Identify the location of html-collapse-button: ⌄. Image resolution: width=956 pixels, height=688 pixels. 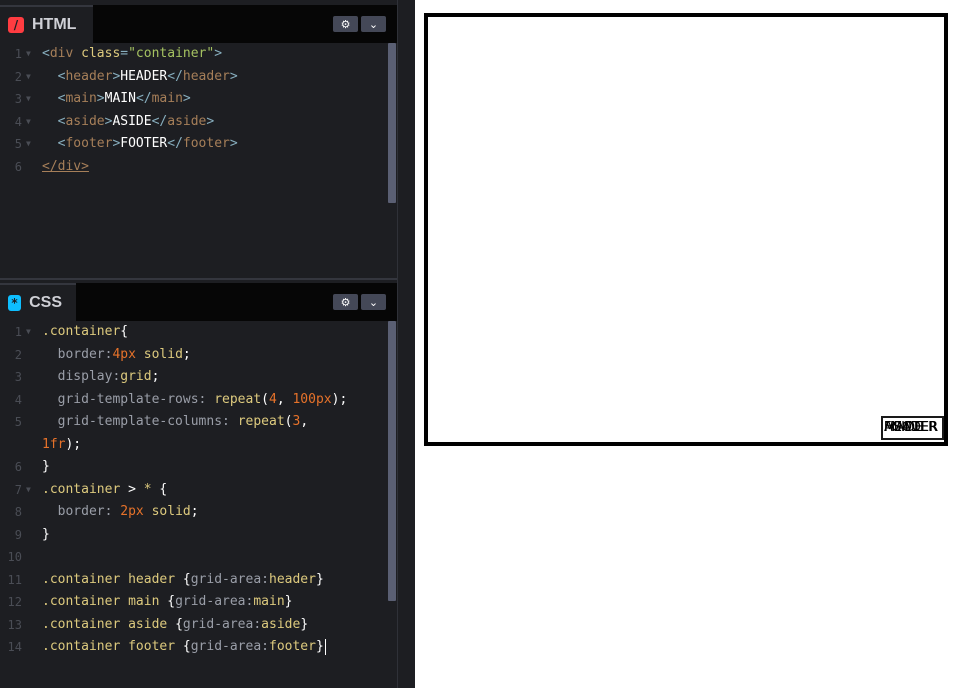
(373, 24).